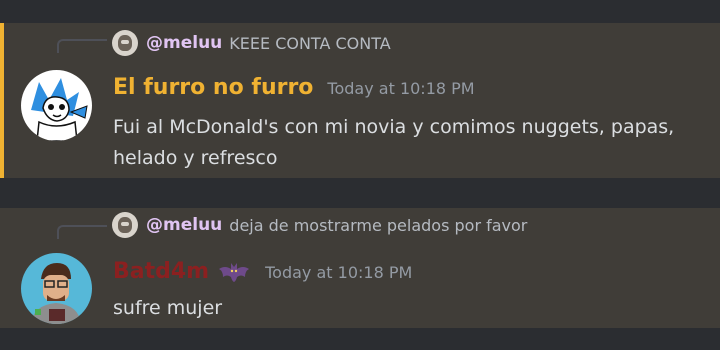  I want to click on message-header: Batd4m Today at 10:18 PM, so click(262, 271).